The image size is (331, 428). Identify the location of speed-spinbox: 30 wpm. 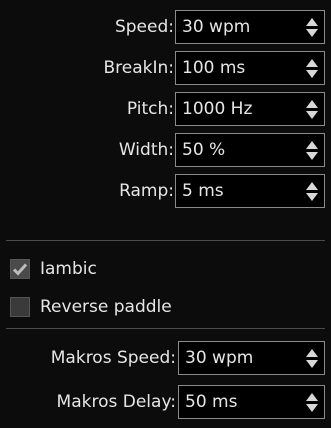
(250, 27).